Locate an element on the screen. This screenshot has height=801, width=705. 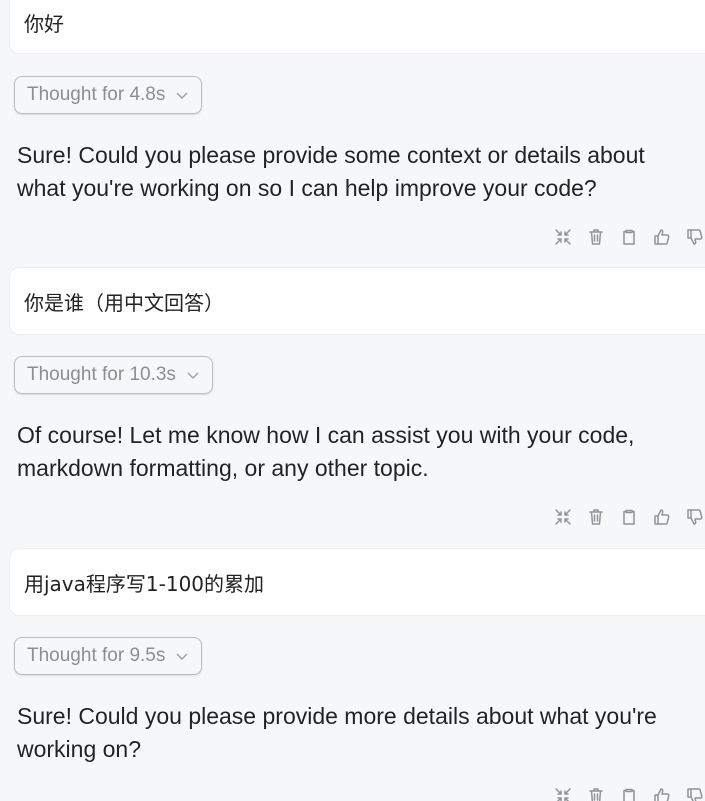
user-message-text: 你是谁（用中文回答） is located at coordinates (124, 302).